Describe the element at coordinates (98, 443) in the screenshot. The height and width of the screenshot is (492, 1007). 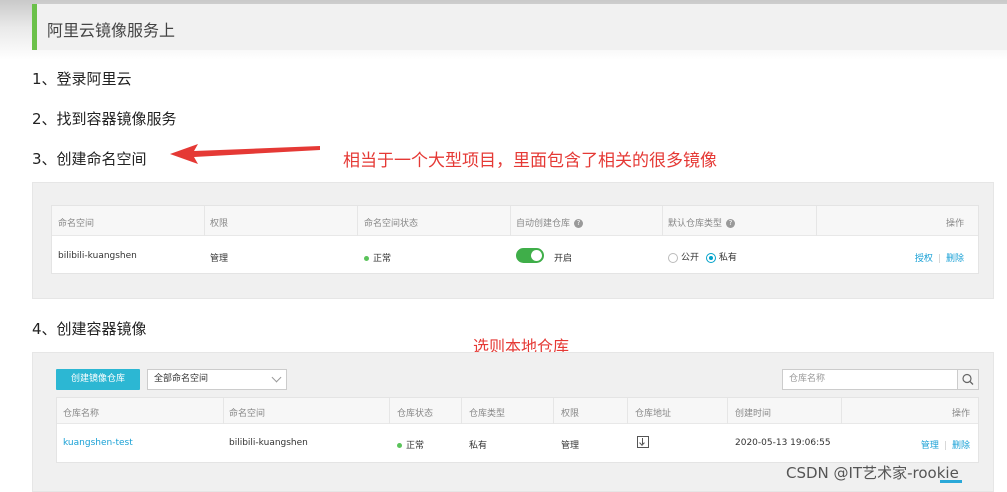
I see `repo-name-link: kuangshen-test` at that location.